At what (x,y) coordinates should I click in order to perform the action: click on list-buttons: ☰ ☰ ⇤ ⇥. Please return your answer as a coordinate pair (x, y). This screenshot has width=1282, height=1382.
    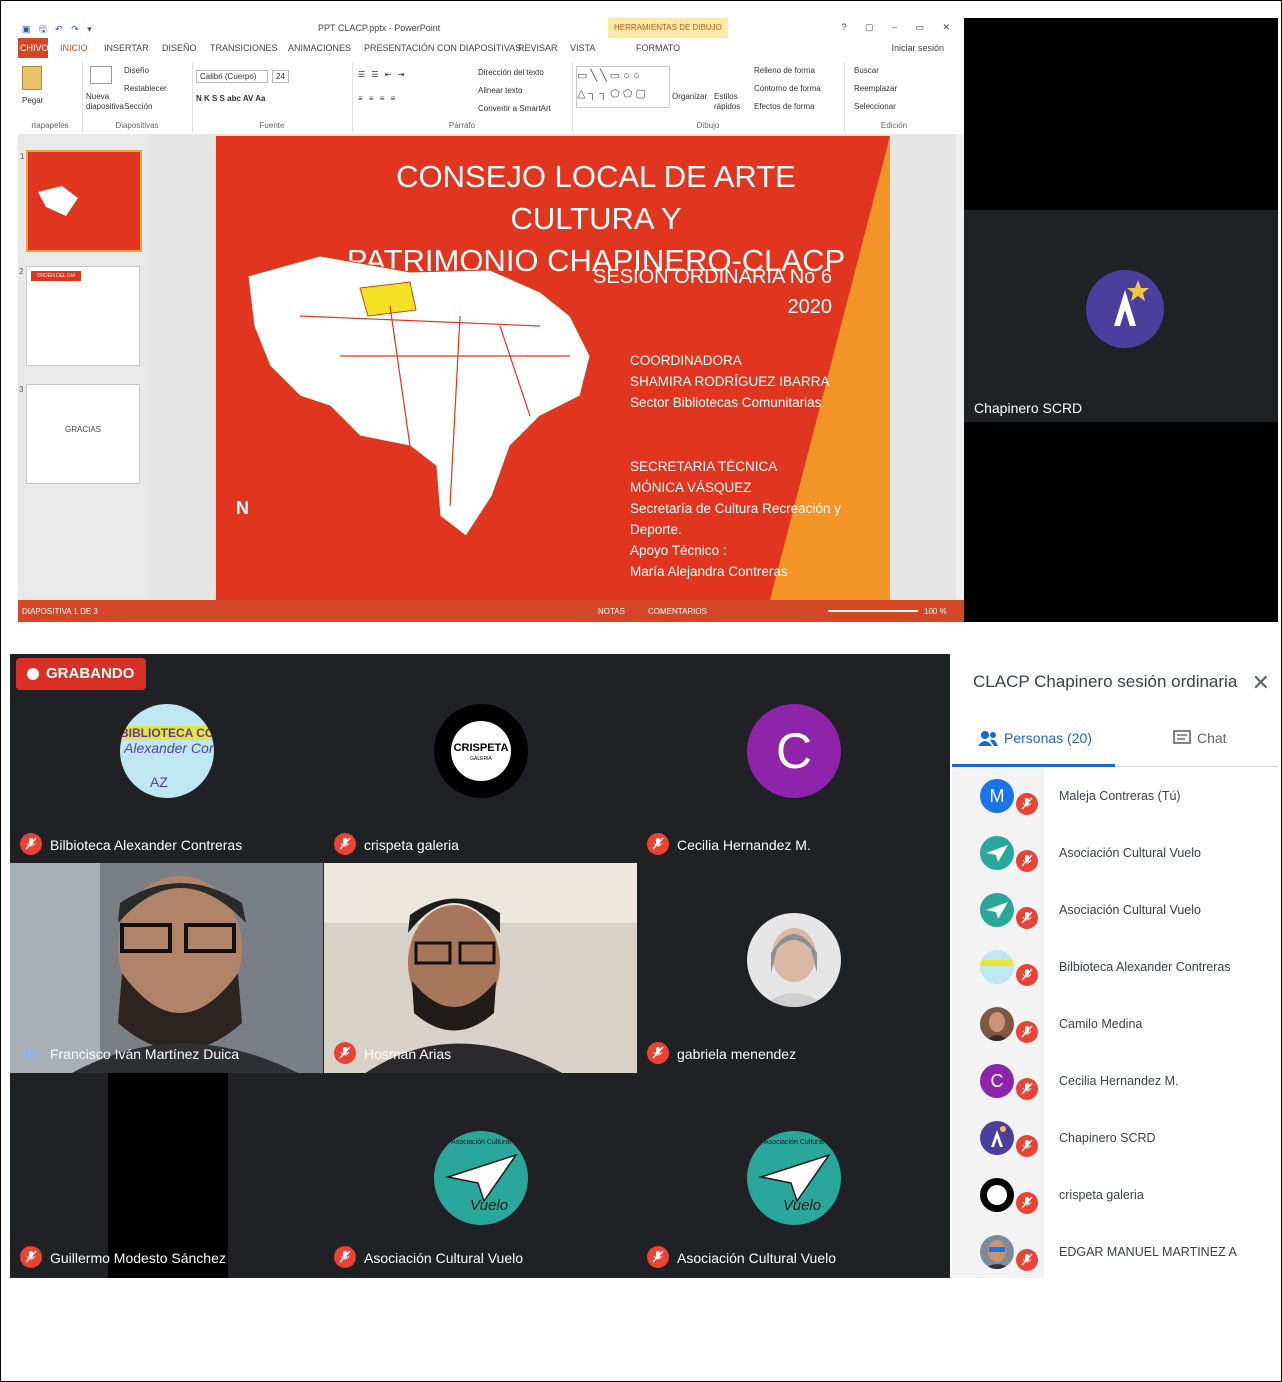
    Looking at the image, I should click on (382, 74).